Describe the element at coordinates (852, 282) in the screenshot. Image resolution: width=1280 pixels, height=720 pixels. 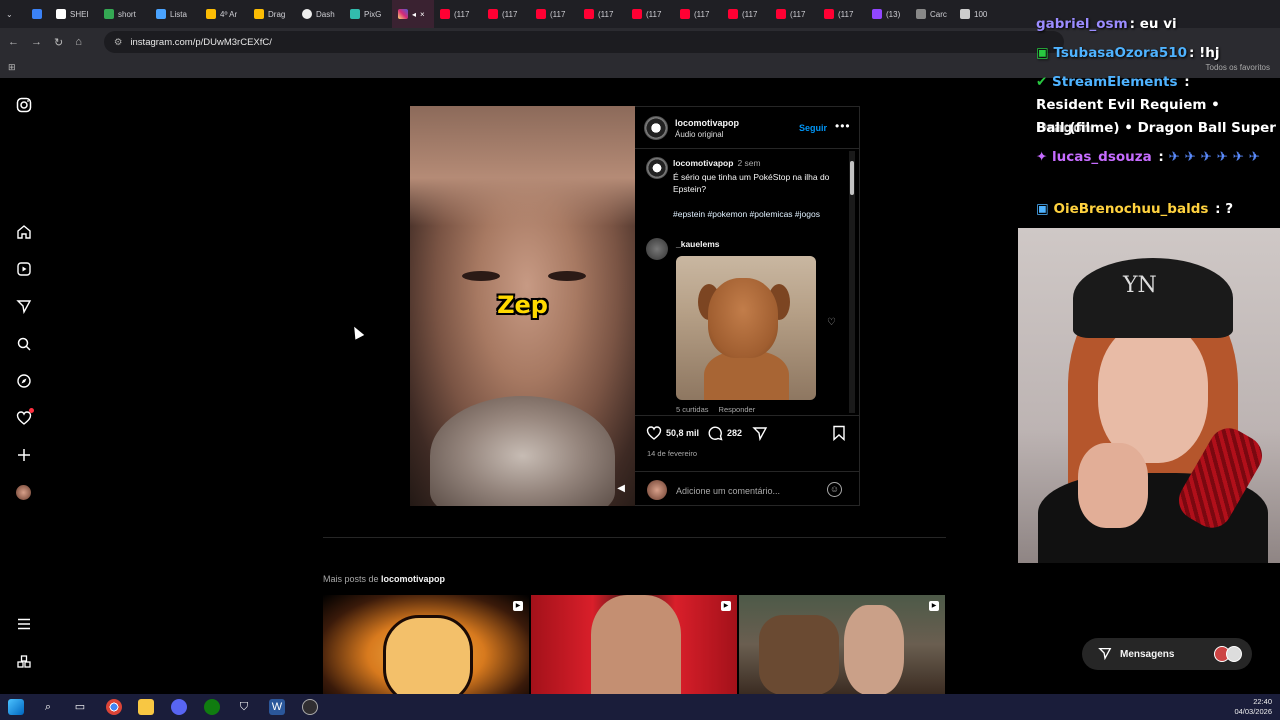
I see `comments-scrollbar` at that location.